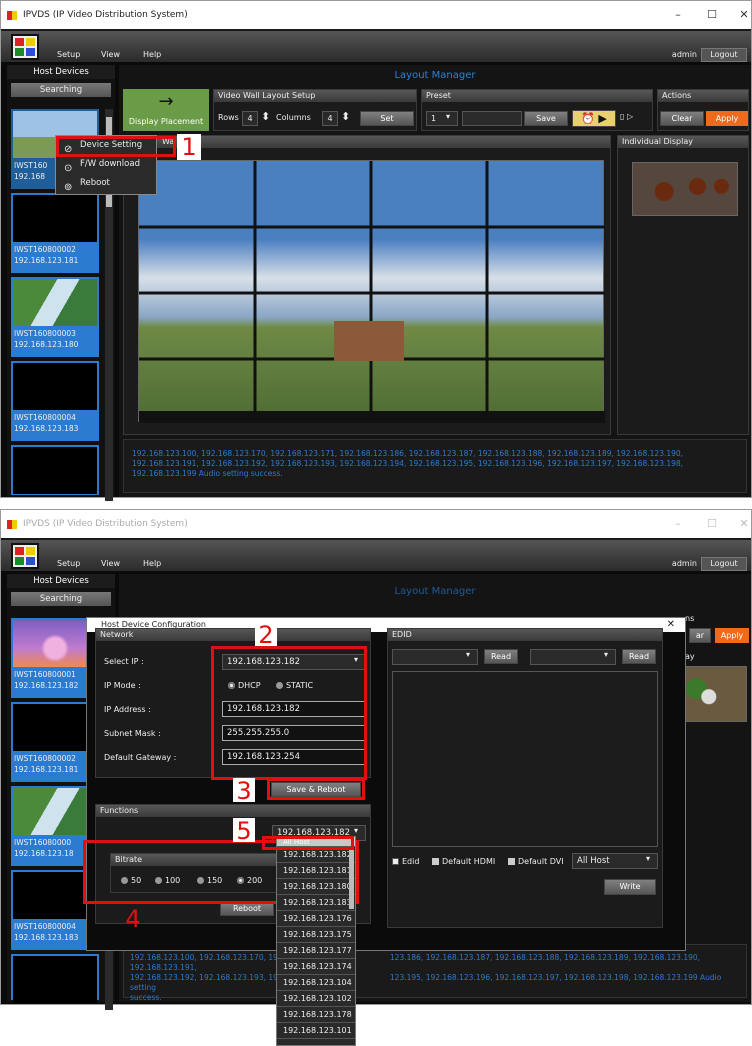 This screenshot has height=1046, width=752. What do you see at coordinates (316, 919) in the screenshot?
I see `dropdown-option: 192.168.123.176` at bounding box center [316, 919].